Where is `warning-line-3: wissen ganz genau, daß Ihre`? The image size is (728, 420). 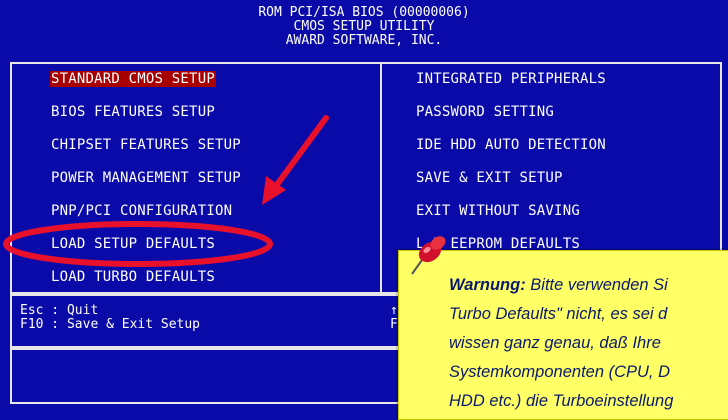
warning-line-3: wissen ganz genau, daß Ihre is located at coordinates (555, 343).